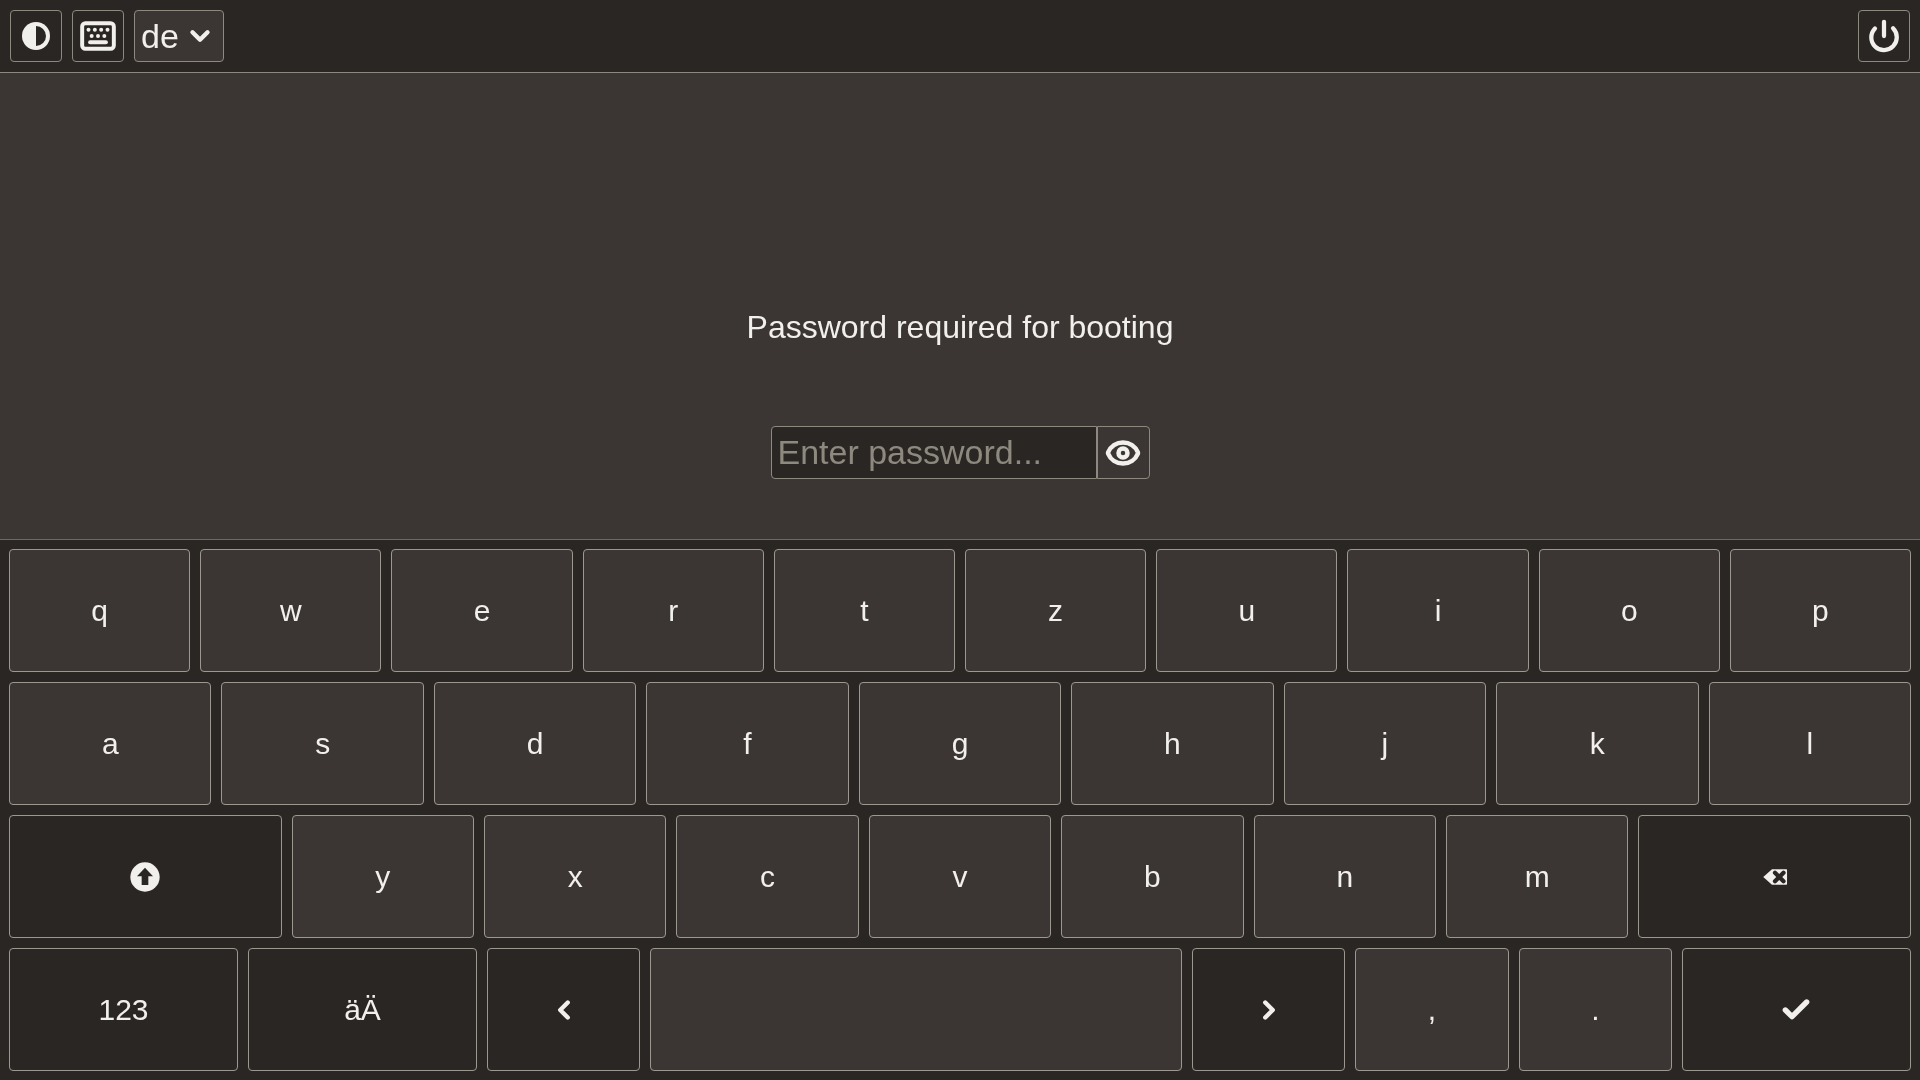  I want to click on show-password-button, so click(1123, 452).